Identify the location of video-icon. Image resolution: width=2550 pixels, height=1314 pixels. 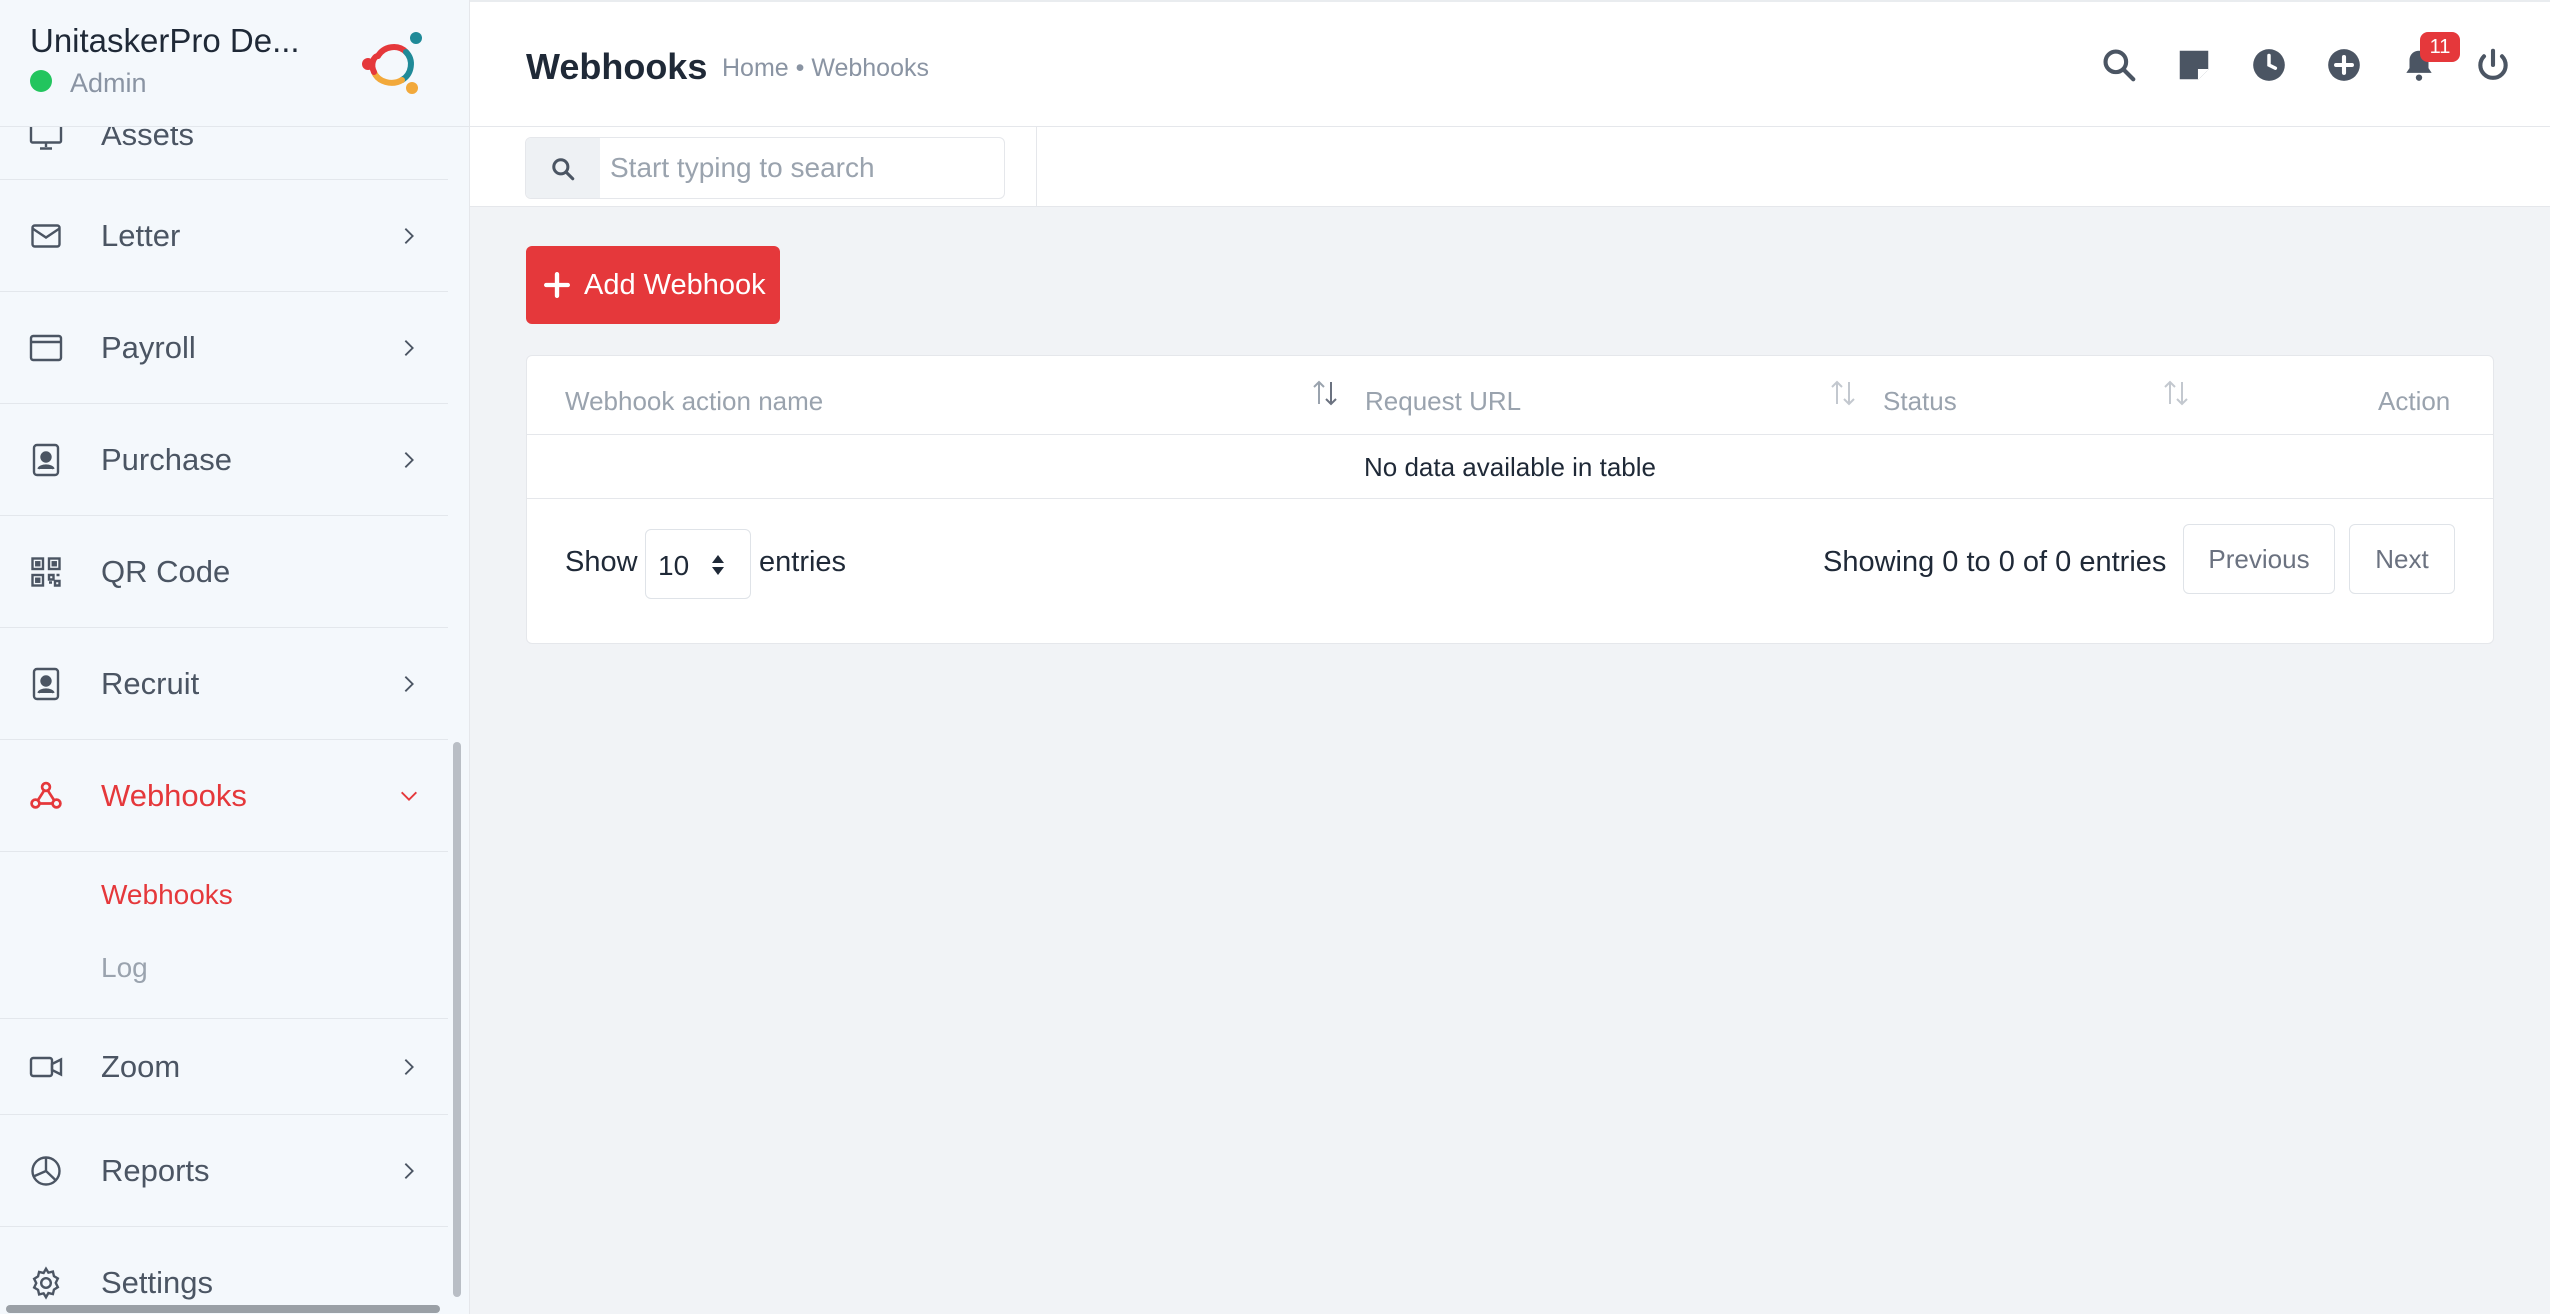
(46, 1066).